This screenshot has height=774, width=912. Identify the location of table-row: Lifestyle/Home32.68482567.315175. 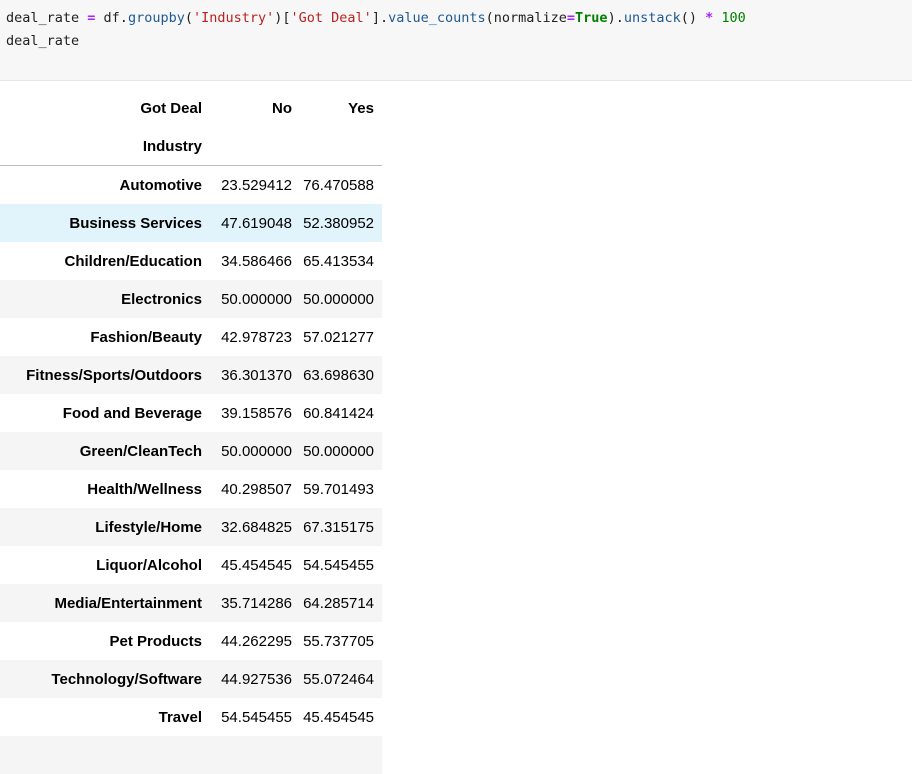
(191, 527).